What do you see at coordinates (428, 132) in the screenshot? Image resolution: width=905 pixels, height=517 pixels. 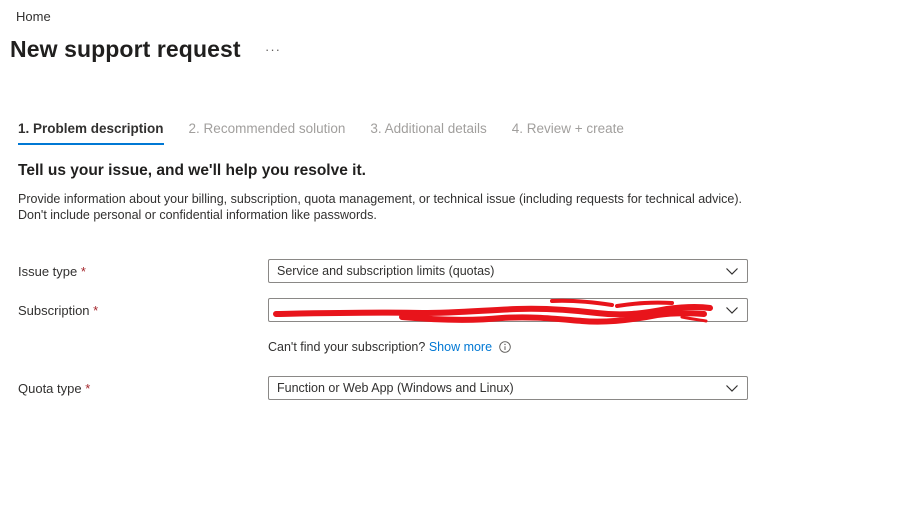 I see `tab-additional-details: 3. Additional details` at bounding box center [428, 132].